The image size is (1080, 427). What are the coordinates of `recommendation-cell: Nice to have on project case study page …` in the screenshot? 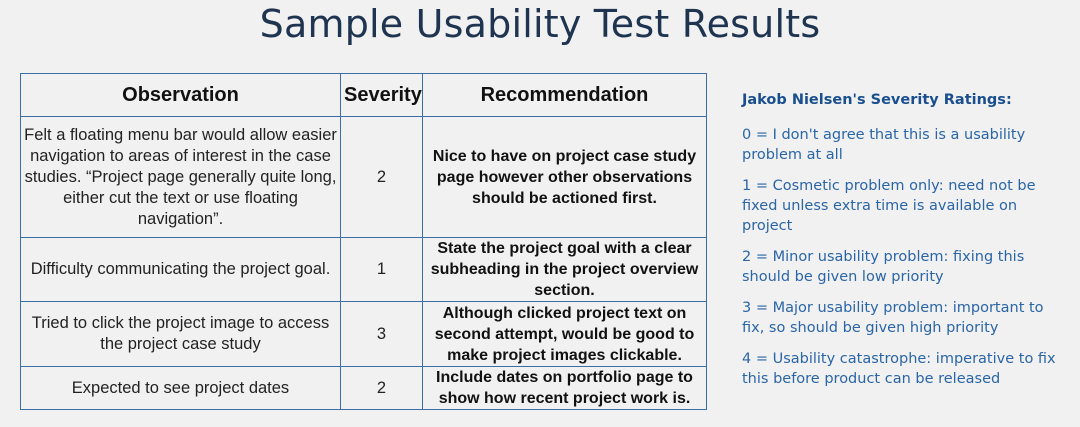 It's located at (564, 177).